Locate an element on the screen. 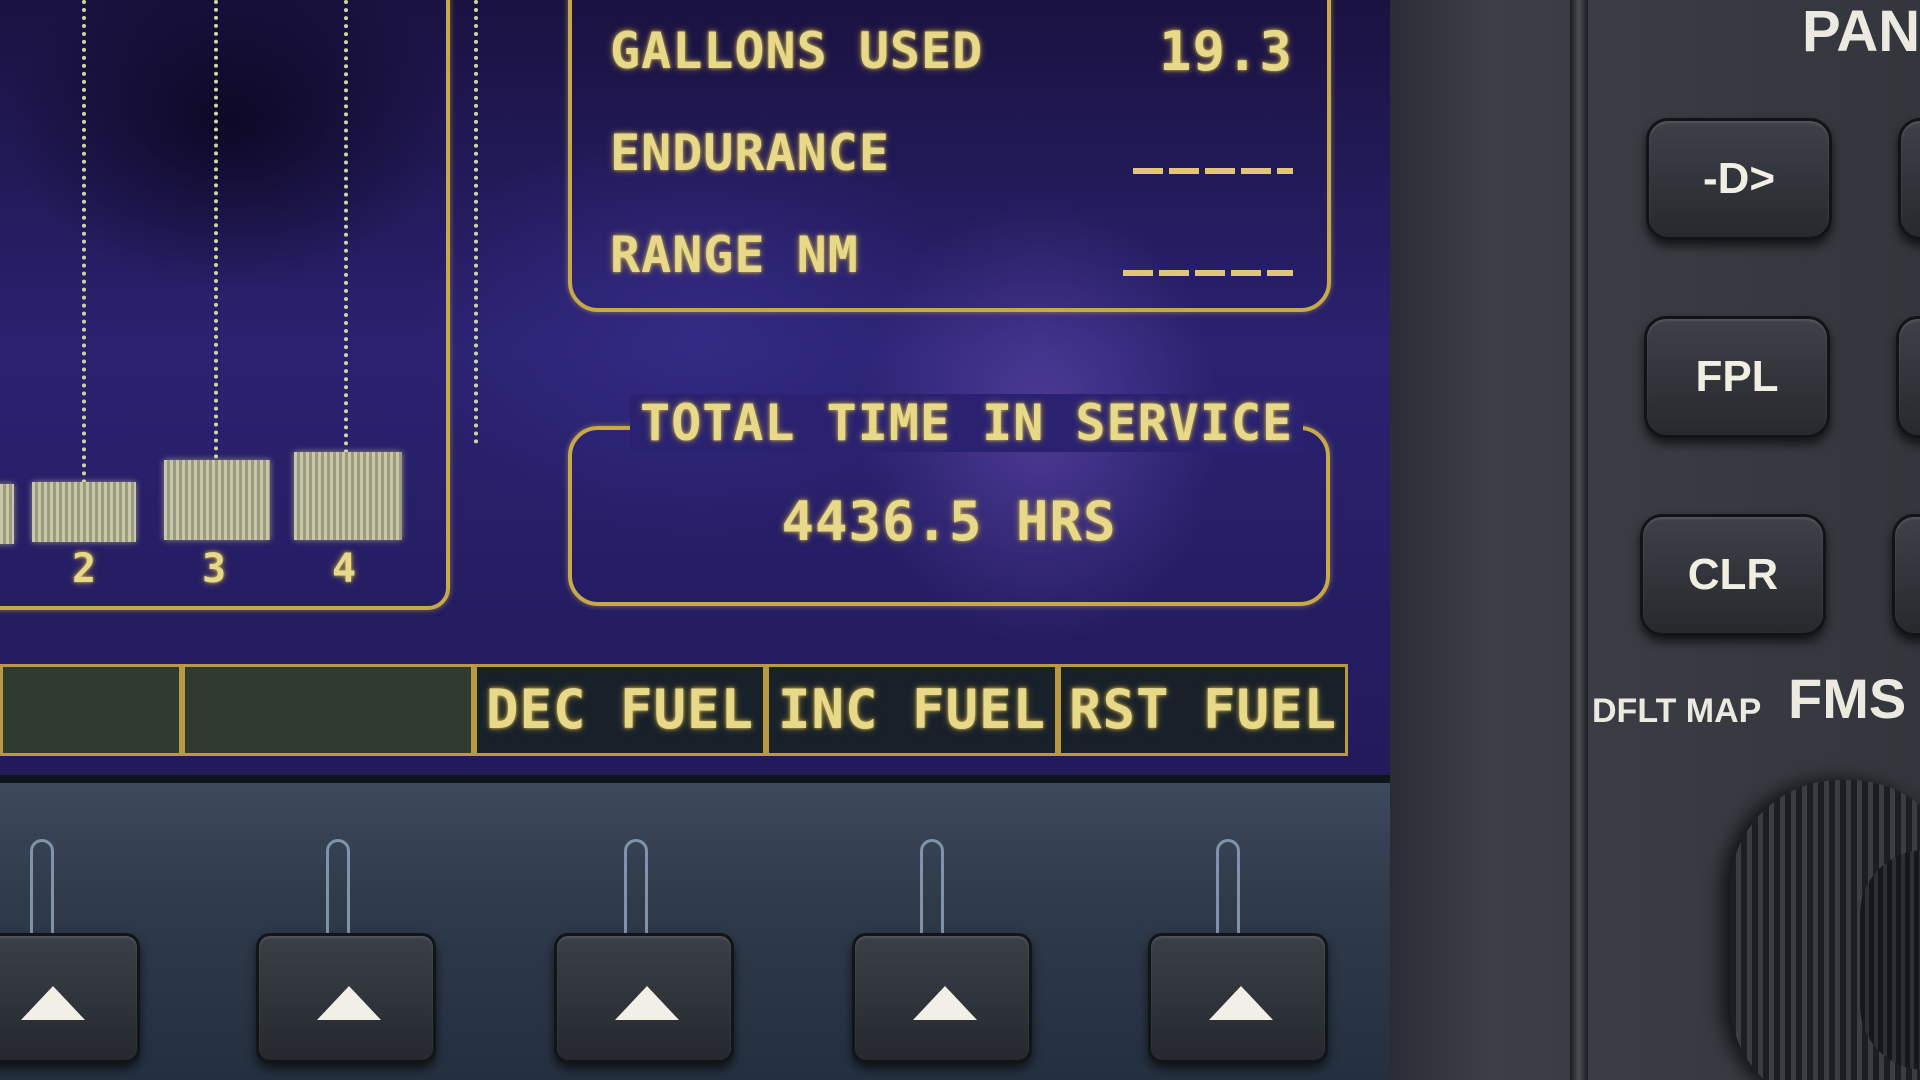  gallons-used-value: 19.3 is located at coordinates (1225, 51).